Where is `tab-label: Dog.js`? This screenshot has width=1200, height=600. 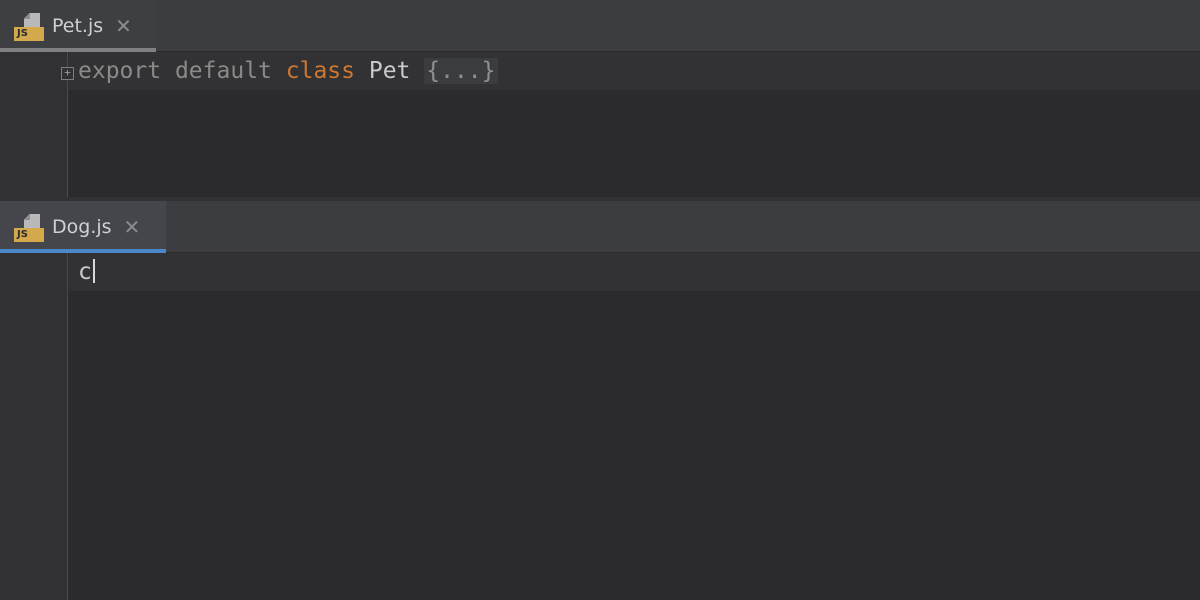
tab-label: Dog.js is located at coordinates (82, 227).